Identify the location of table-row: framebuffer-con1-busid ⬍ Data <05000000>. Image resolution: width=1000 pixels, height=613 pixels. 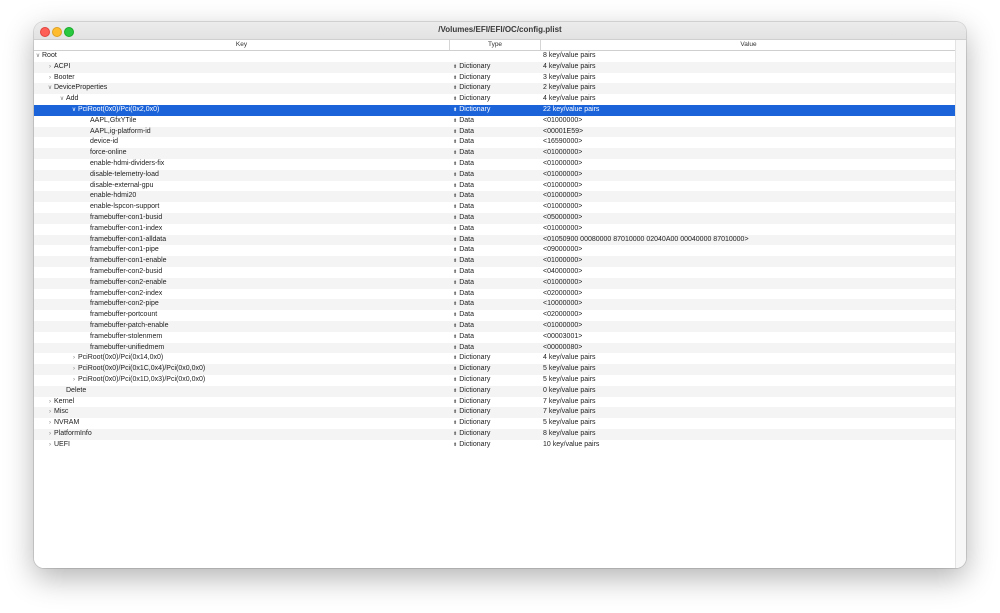
(495, 218).